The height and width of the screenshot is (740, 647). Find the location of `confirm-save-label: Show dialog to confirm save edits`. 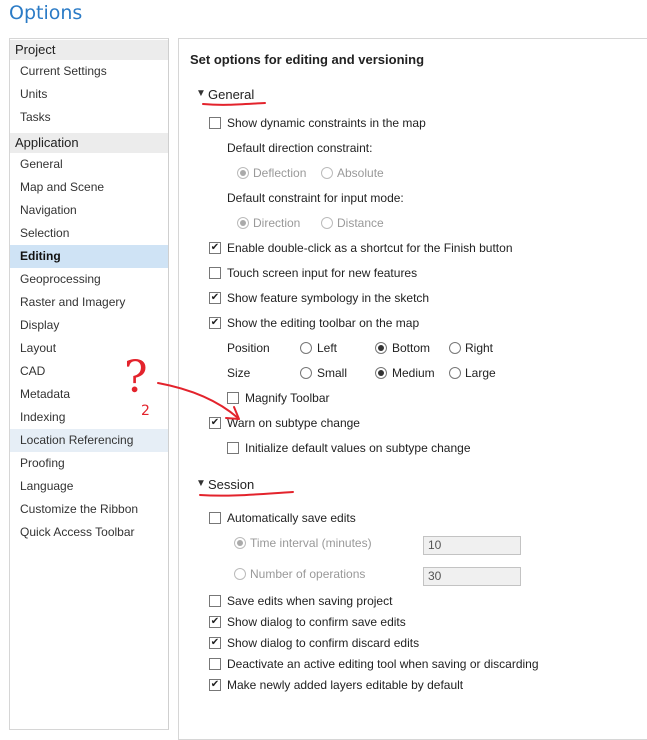

confirm-save-label: Show dialog to confirm save edits is located at coordinates (316, 622).